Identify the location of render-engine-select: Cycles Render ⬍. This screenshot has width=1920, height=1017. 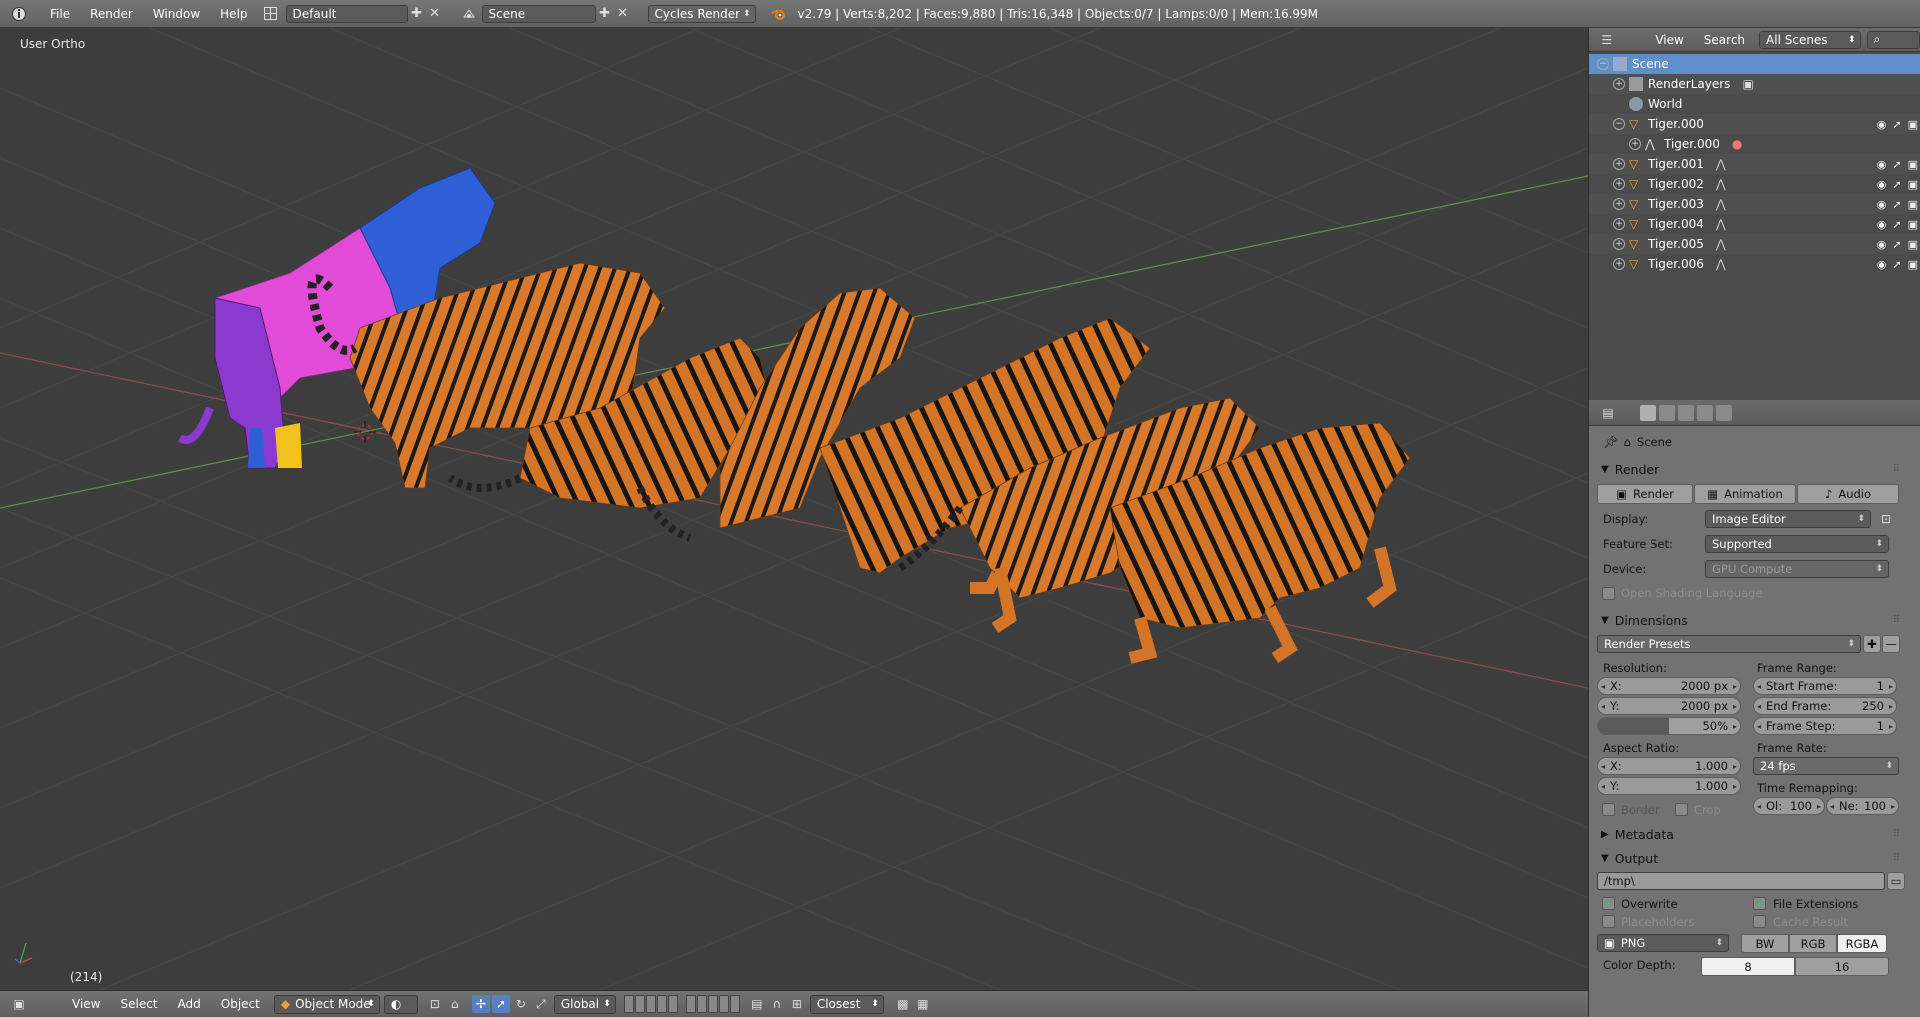
(701, 13).